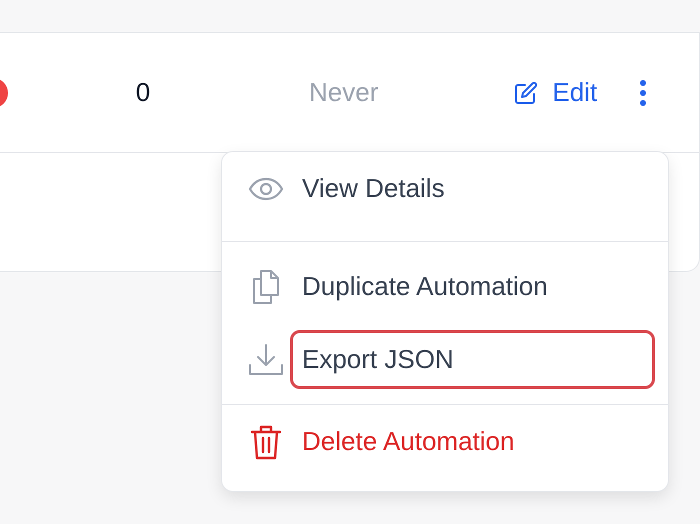 The width and height of the screenshot is (700, 524). Describe the element at coordinates (445, 286) in the screenshot. I see `menu-item: Duplicate Automation` at that location.